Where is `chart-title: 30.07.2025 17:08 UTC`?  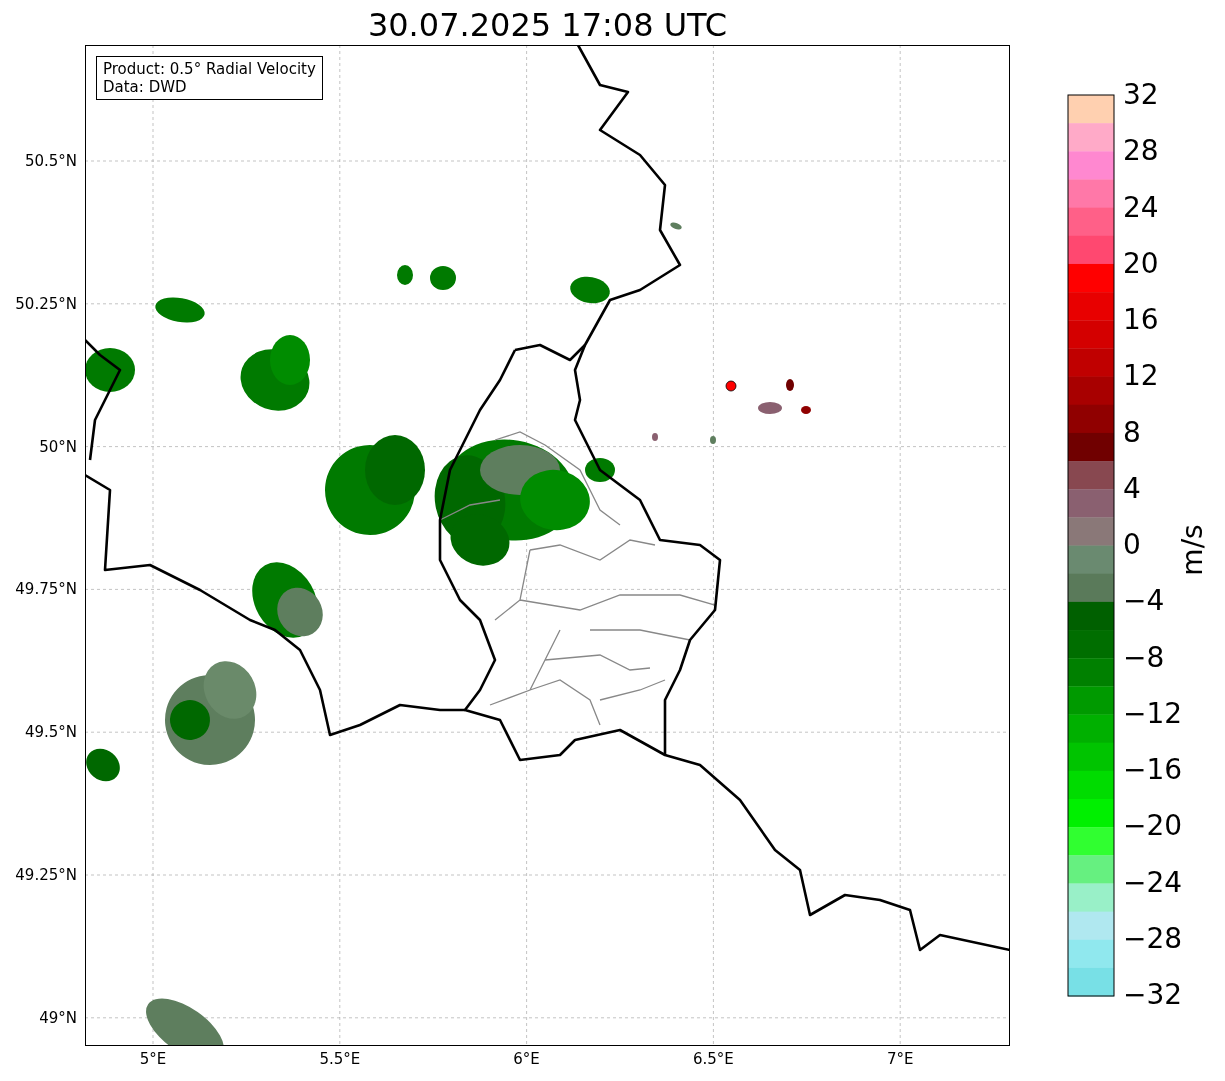
chart-title: 30.07.2025 17:08 UTC is located at coordinates (547, 27).